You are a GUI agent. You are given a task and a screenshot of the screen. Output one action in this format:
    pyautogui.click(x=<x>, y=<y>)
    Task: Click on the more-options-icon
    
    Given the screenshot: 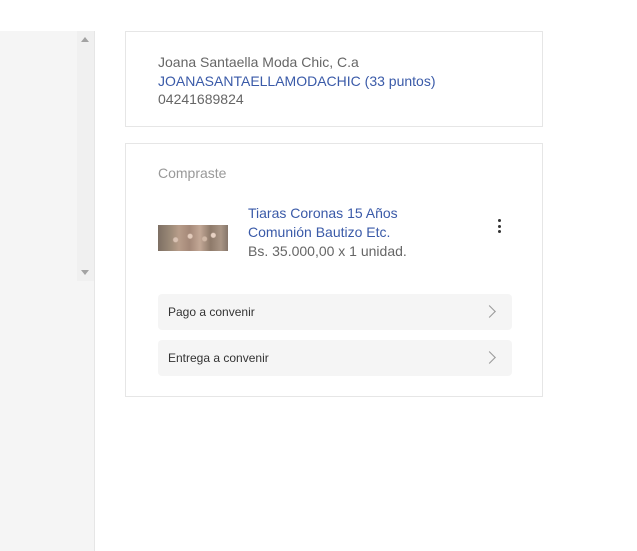 What is the action you would take?
    pyautogui.click(x=500, y=227)
    